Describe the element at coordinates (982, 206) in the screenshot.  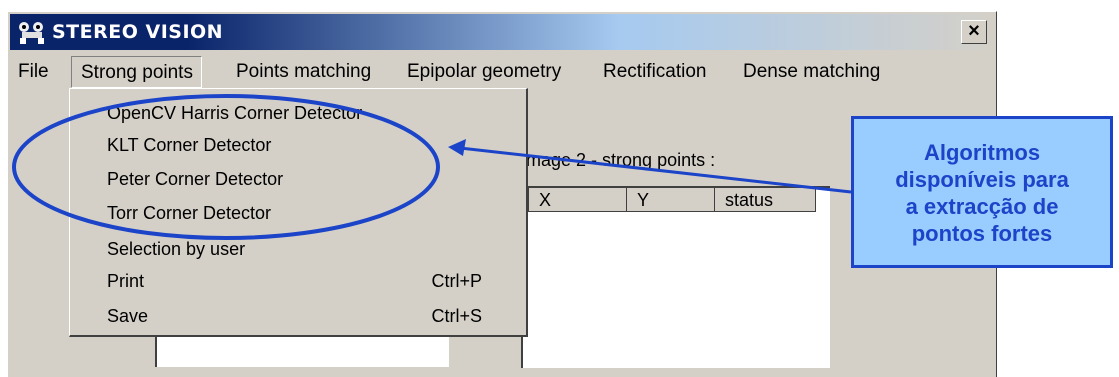
I see `callout-line: a extracção de` at that location.